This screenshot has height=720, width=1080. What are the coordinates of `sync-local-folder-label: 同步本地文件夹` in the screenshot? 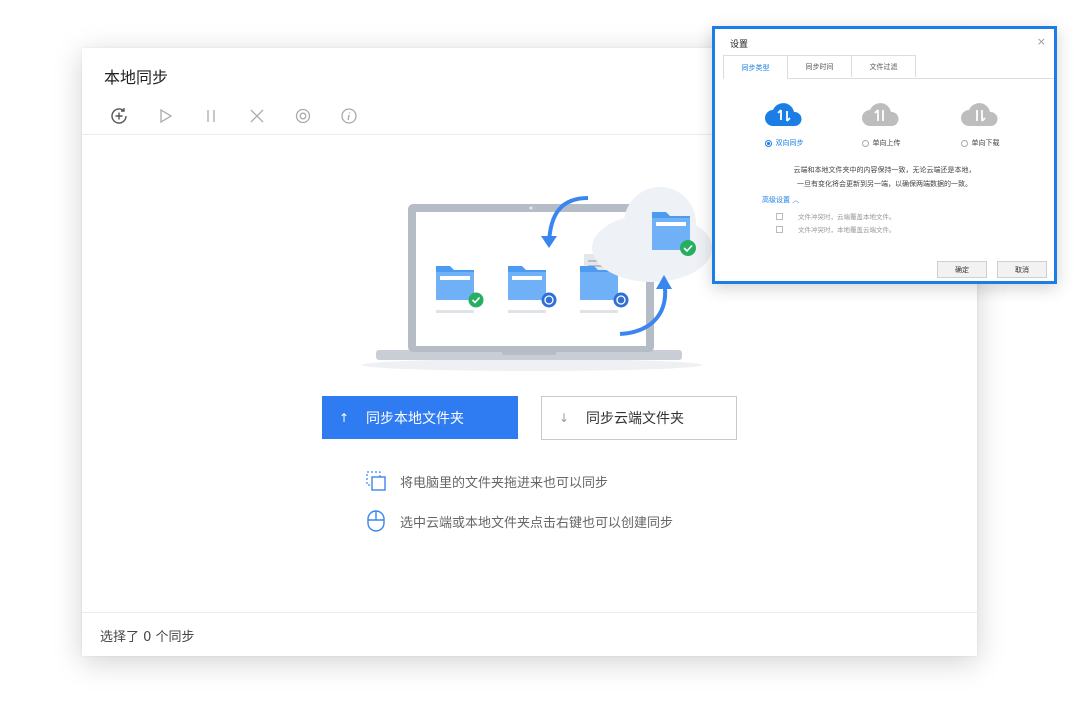 It's located at (415, 418).